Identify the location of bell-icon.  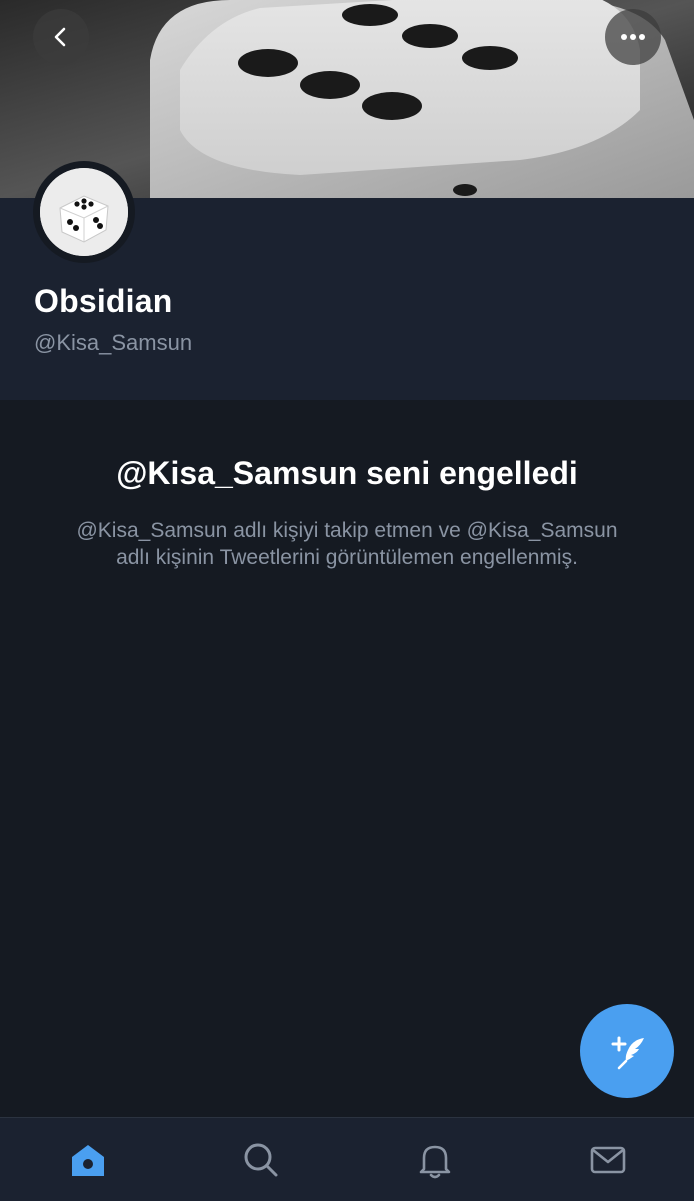
(435, 1161).